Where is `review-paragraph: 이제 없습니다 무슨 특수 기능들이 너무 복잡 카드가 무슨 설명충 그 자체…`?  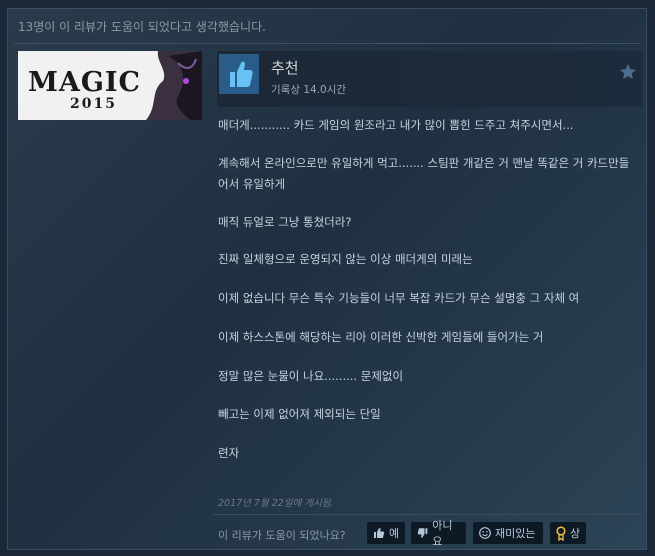
review-paragraph: 이제 없습니다 무슨 특수 기능들이 너무 복잡 카드가 무슨 설명충 그 자체… is located at coordinates (399, 298).